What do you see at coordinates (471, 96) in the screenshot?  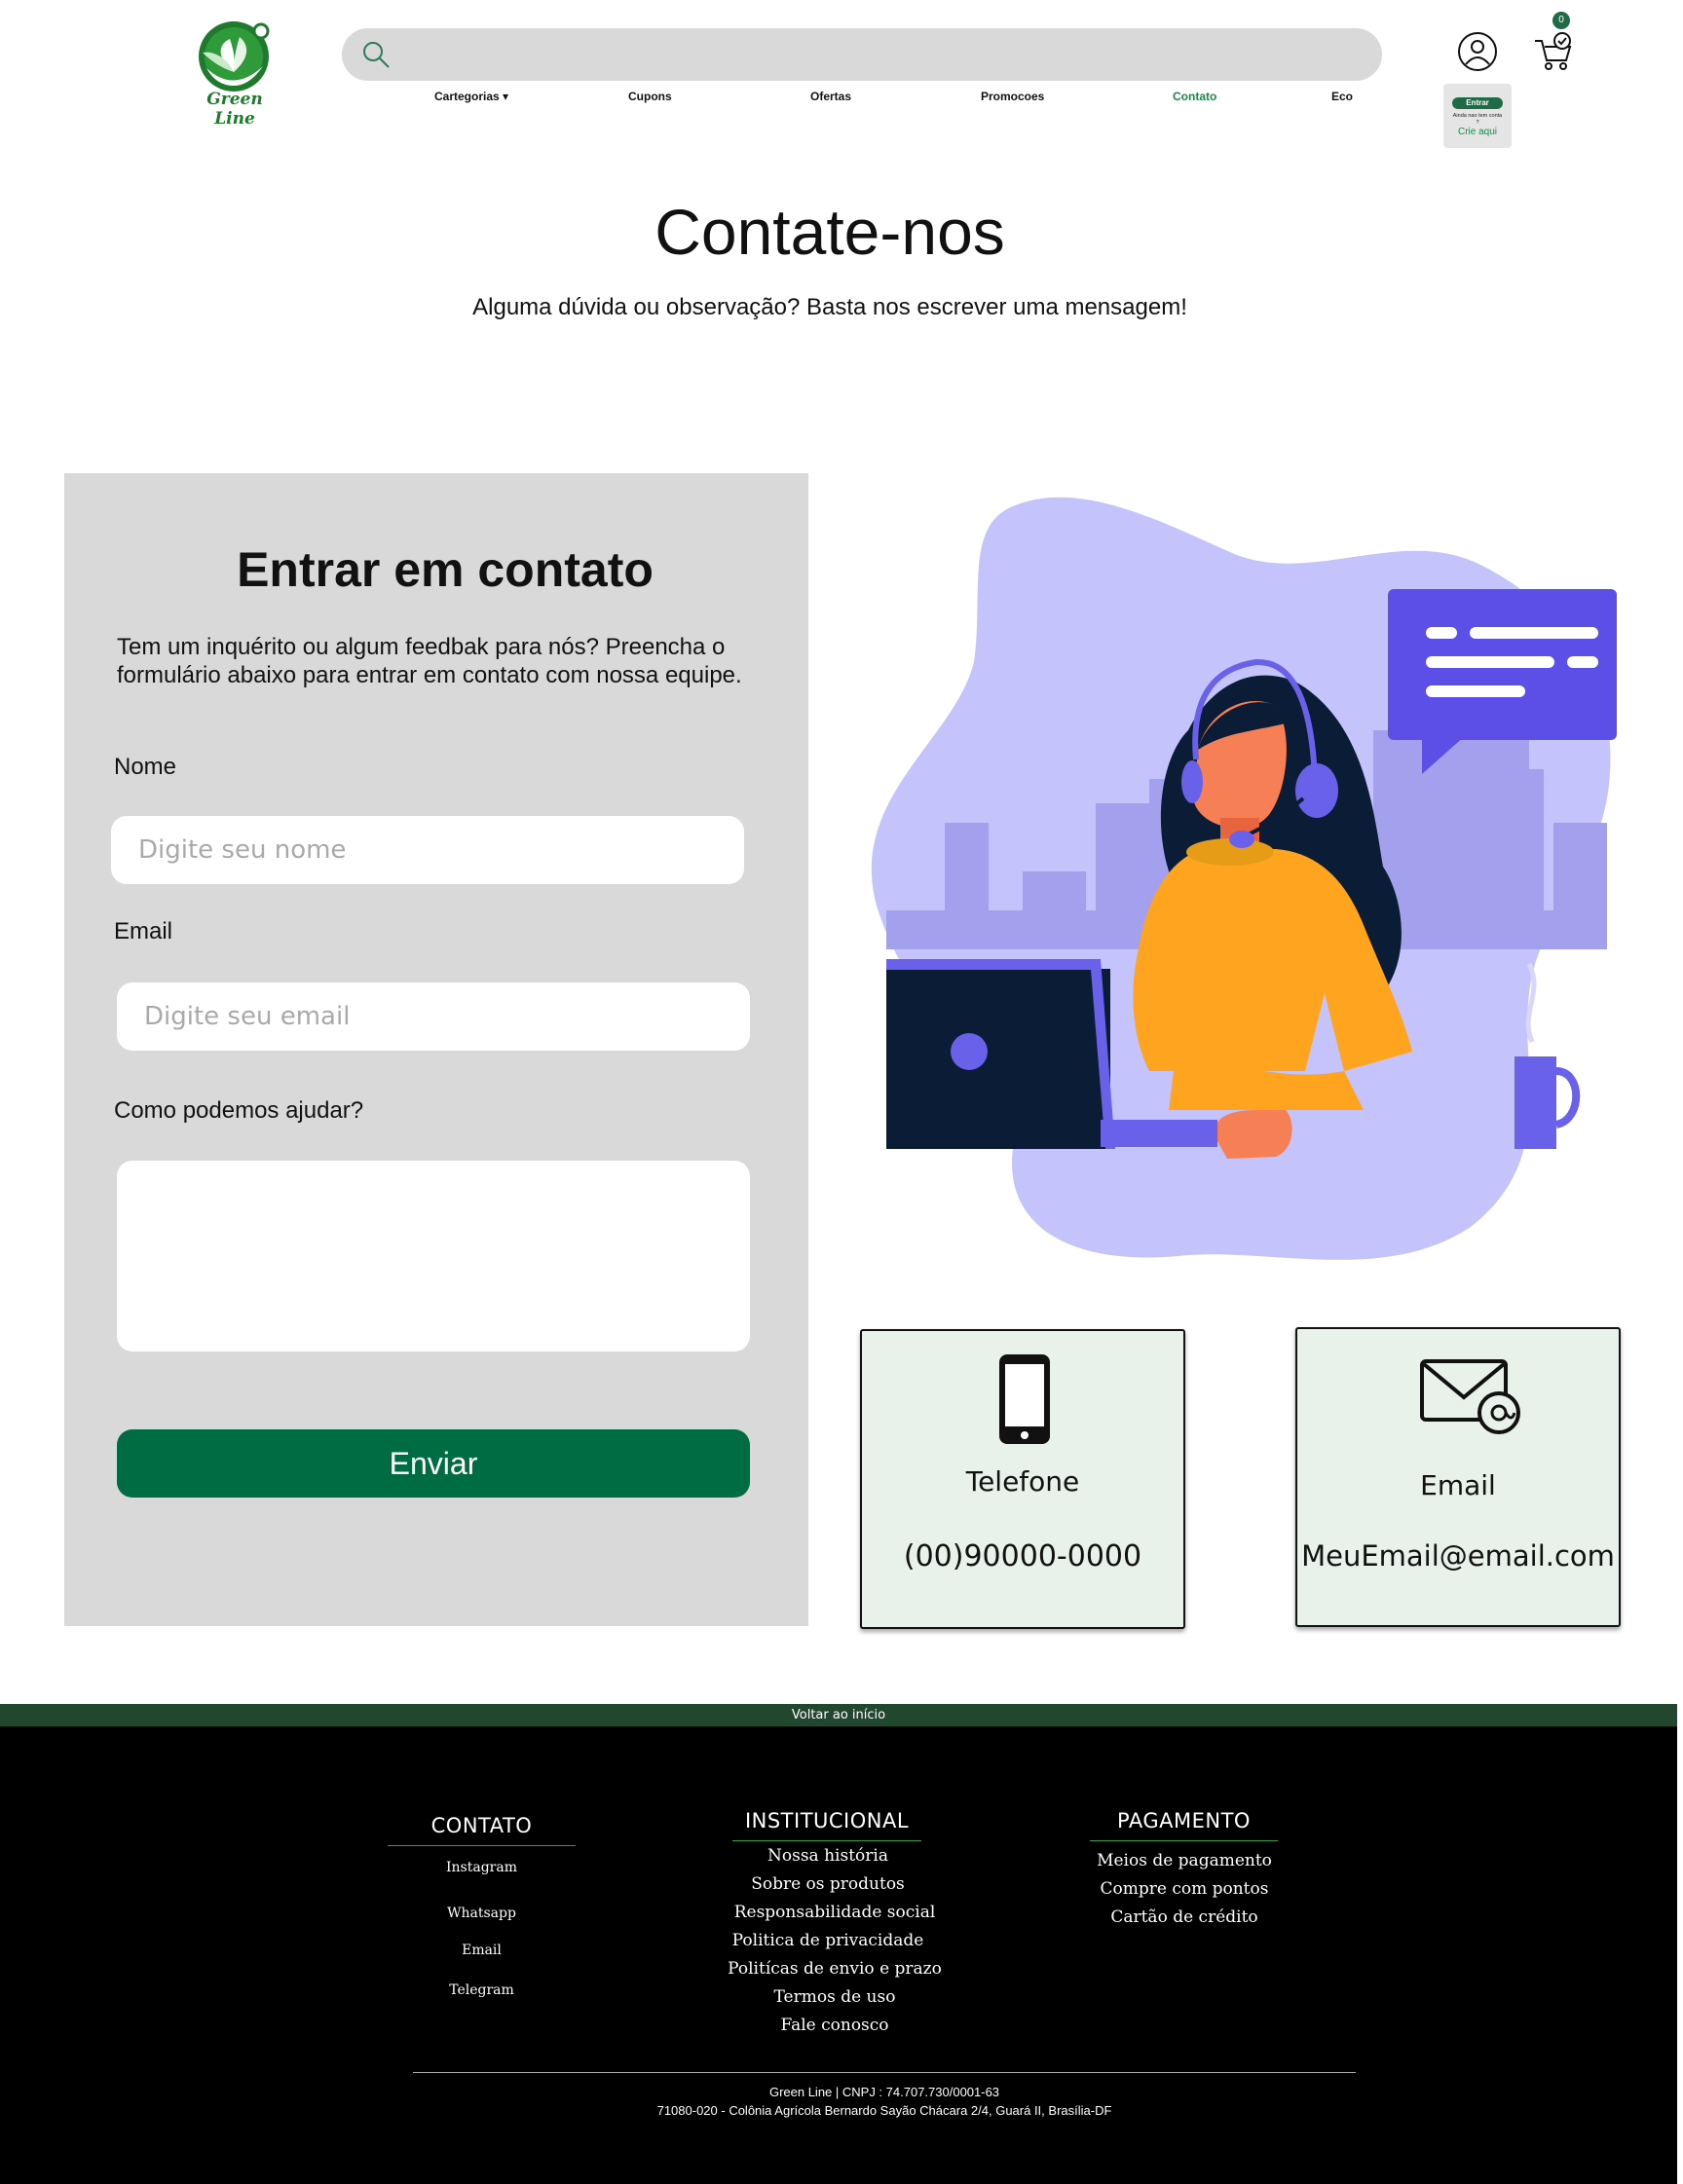 I see `nav-cartegorias: Cartegorias ▾` at bounding box center [471, 96].